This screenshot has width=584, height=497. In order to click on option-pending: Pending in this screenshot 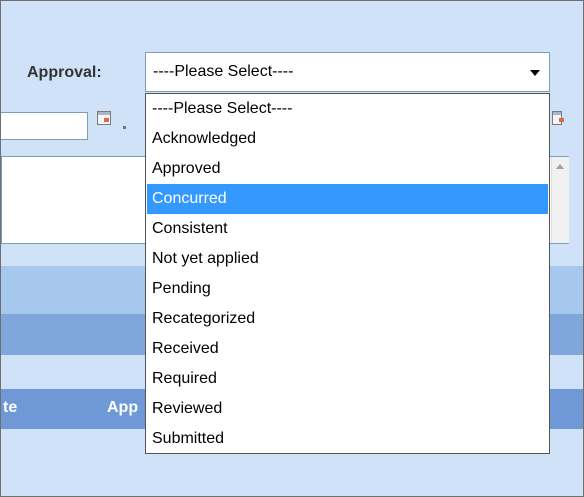, I will do `click(347, 289)`.